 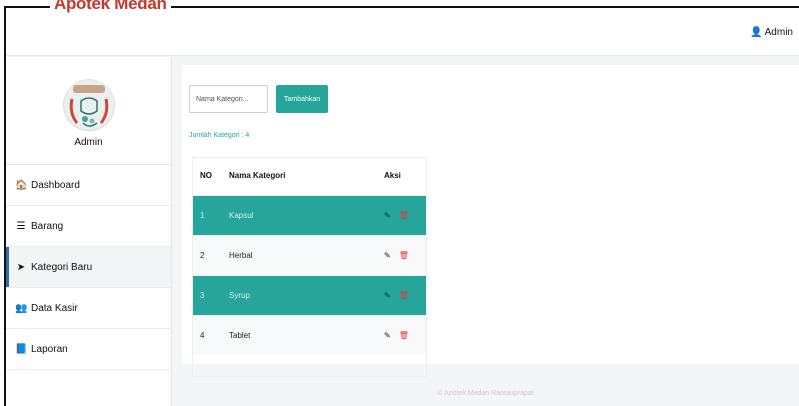 I want to click on user-icon: 👤, so click(x=756, y=32).